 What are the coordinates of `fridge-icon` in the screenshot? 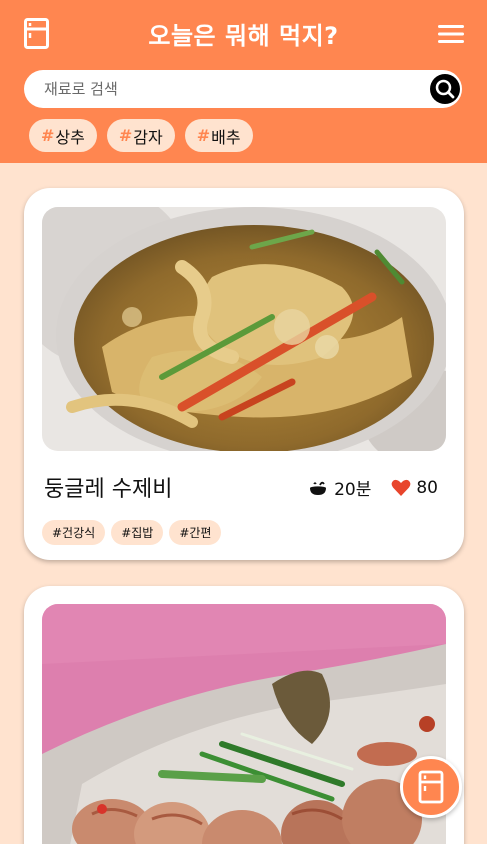 It's located at (431, 787).